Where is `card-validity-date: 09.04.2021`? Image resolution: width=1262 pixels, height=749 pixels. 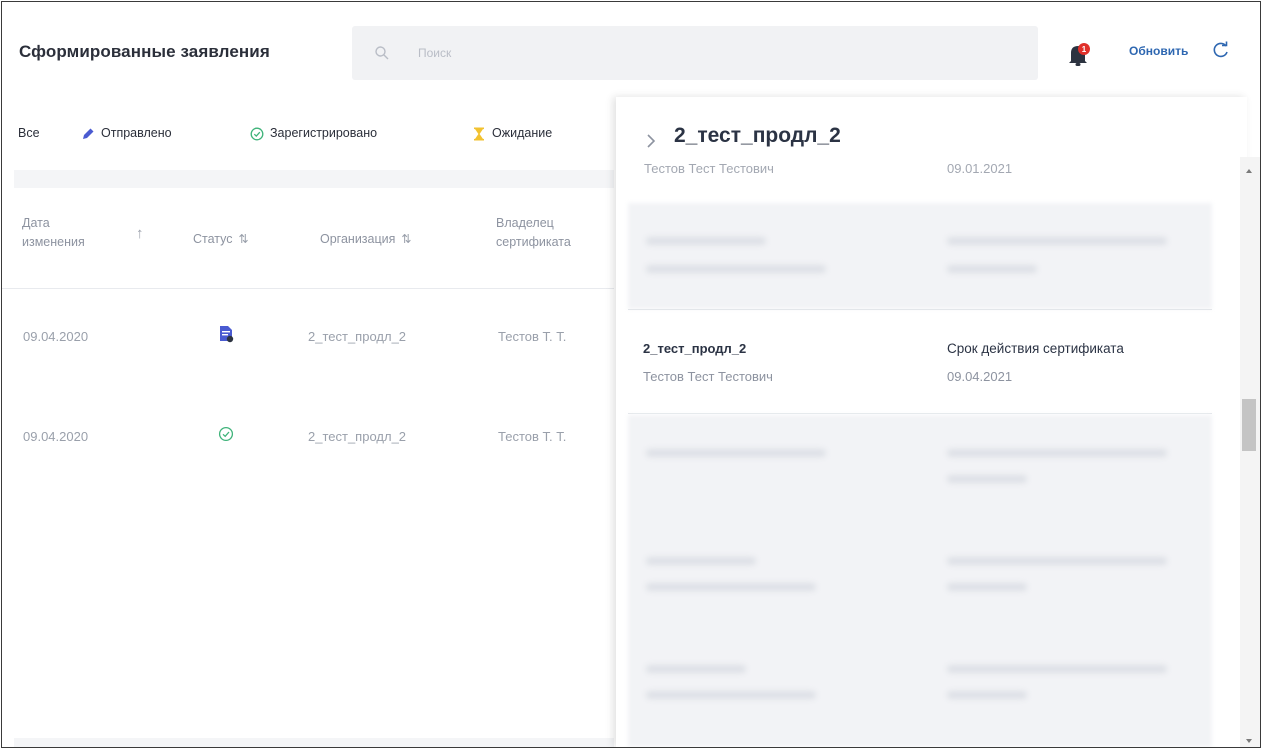 card-validity-date: 09.04.2021 is located at coordinates (980, 376).